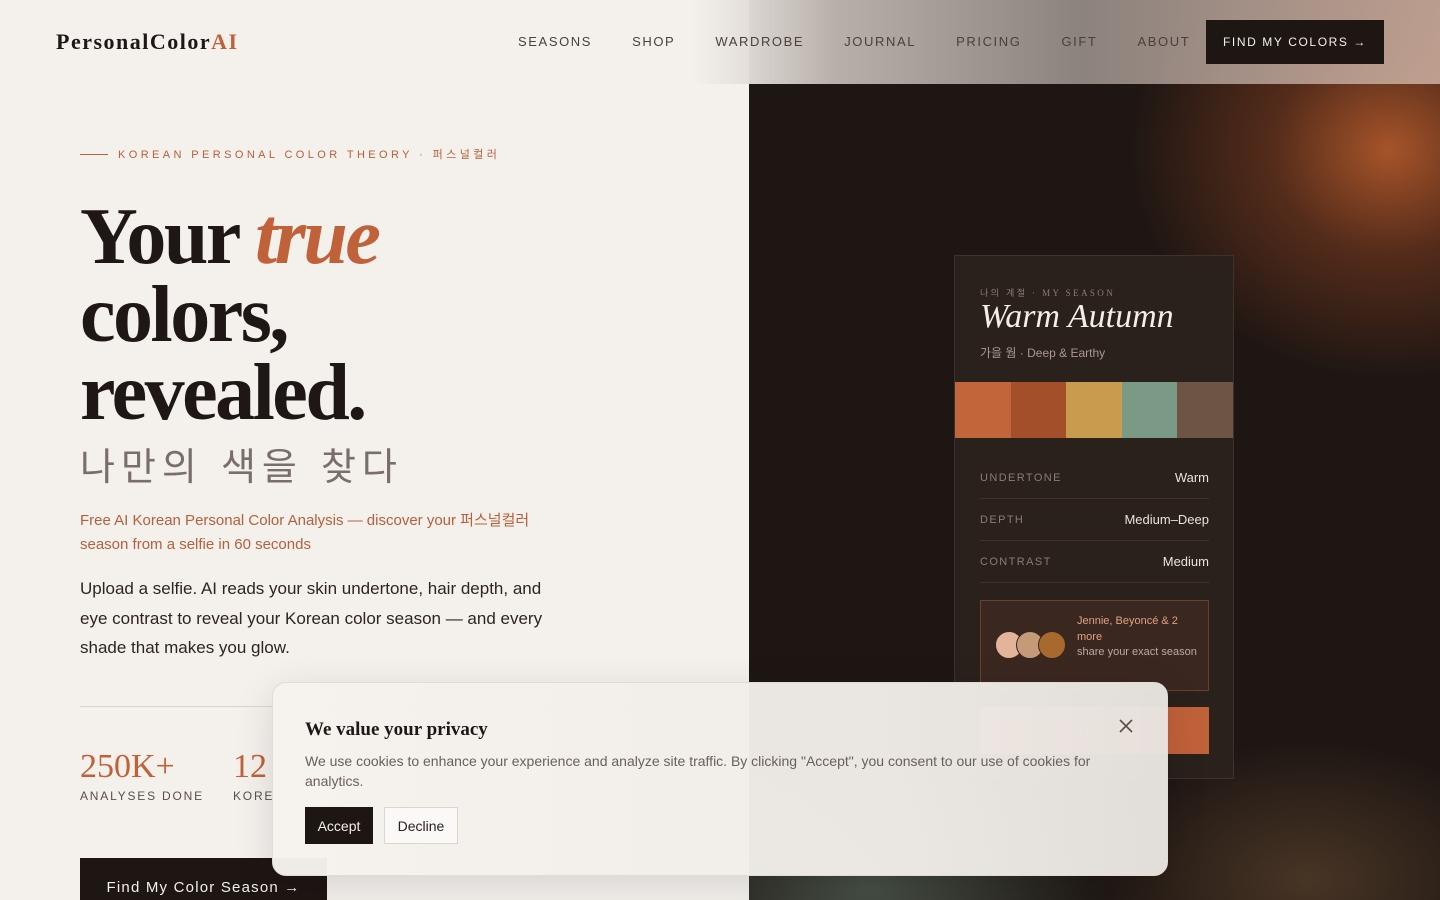 This screenshot has height=900, width=1440. I want to click on hero-headline: Your true colors, revealed., so click(380, 315).